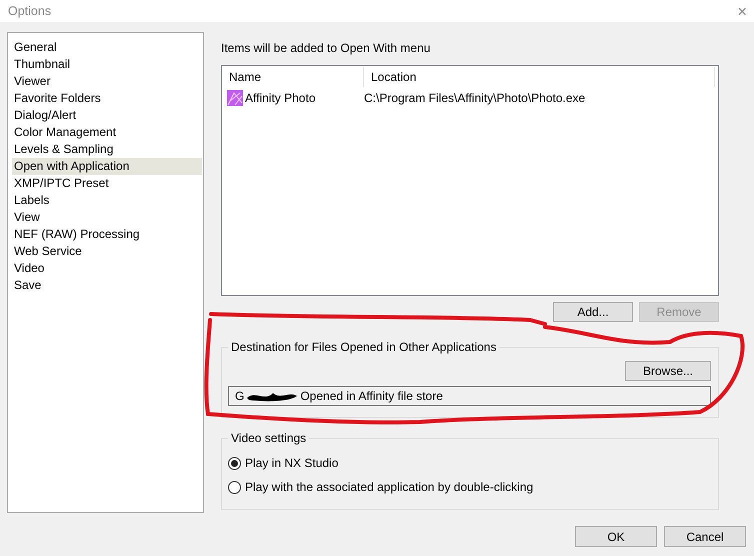  Describe the element at coordinates (107, 115) in the screenshot. I see `sidebar-item: Dialog/Alert` at that location.